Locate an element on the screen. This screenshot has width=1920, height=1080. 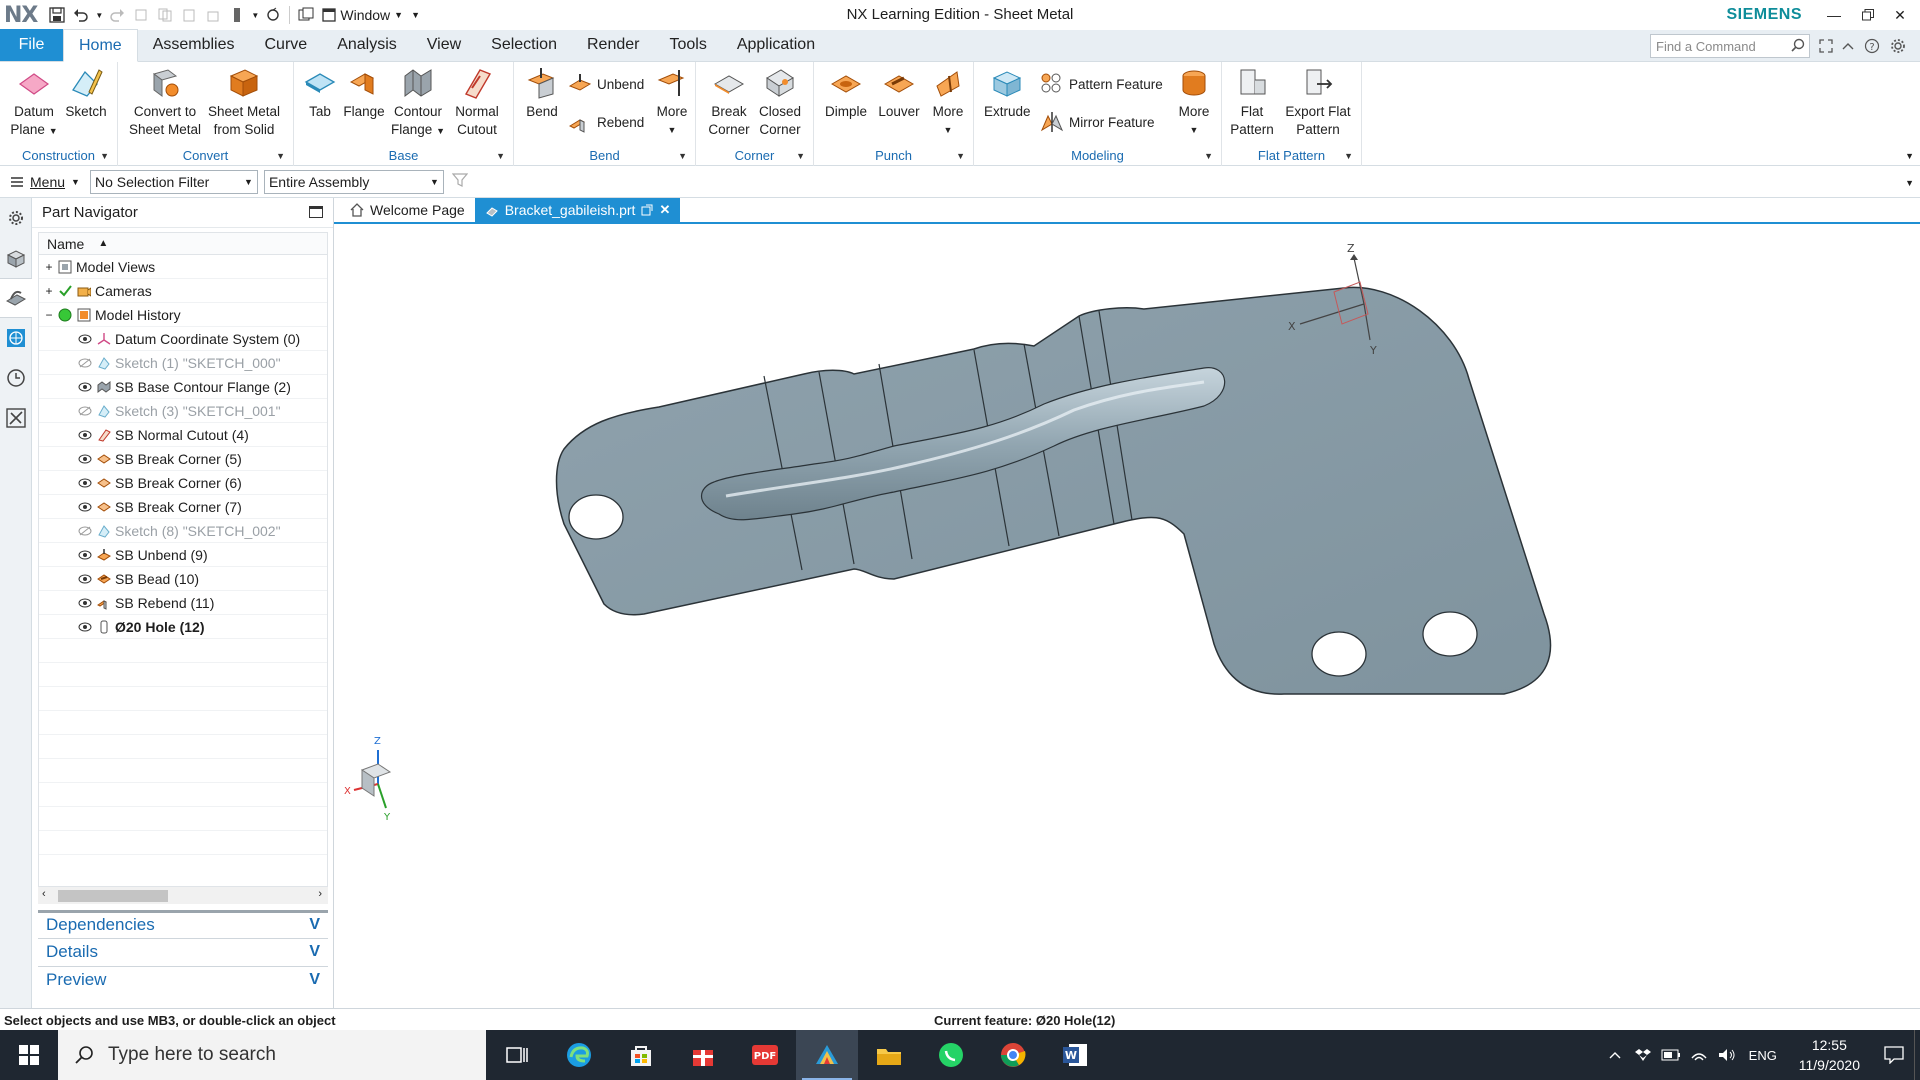
tab-selection: Selection is located at coordinates (524, 45).